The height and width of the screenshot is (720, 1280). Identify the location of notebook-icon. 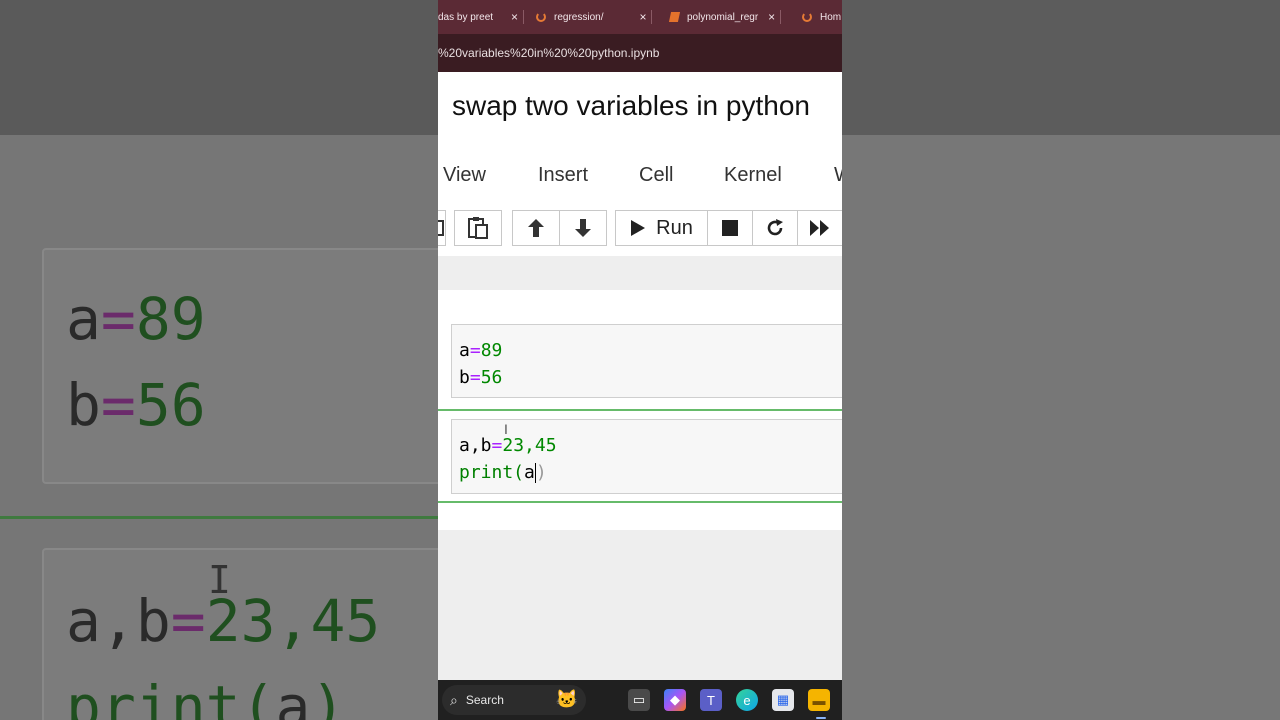
(674, 17).